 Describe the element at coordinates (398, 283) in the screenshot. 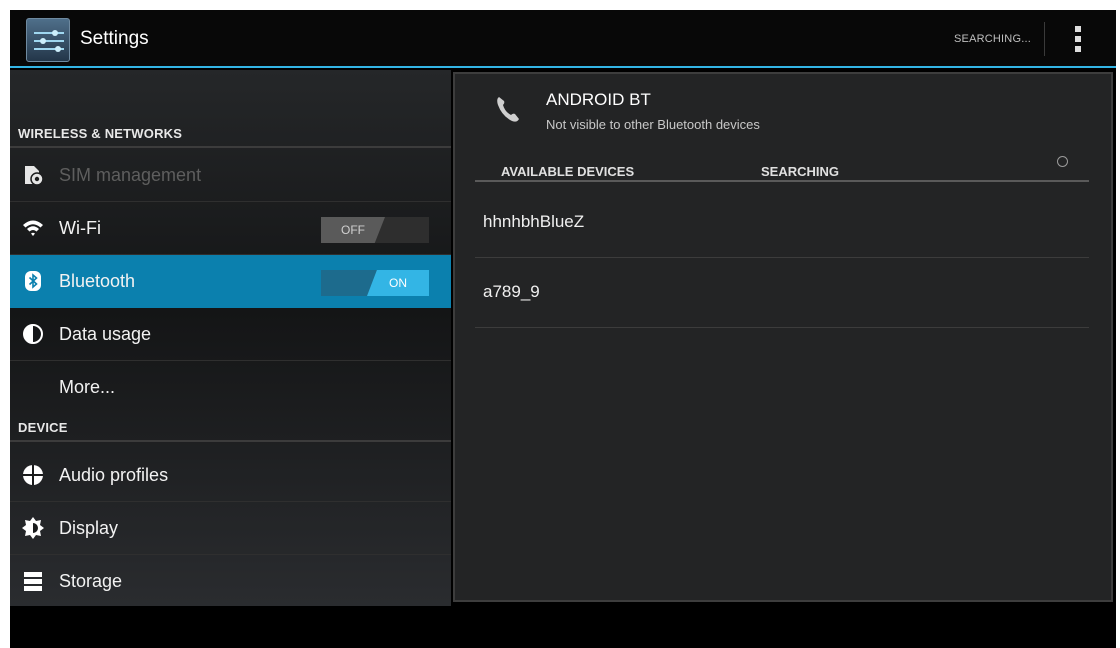

I see `toggle-state-label: ON` at that location.